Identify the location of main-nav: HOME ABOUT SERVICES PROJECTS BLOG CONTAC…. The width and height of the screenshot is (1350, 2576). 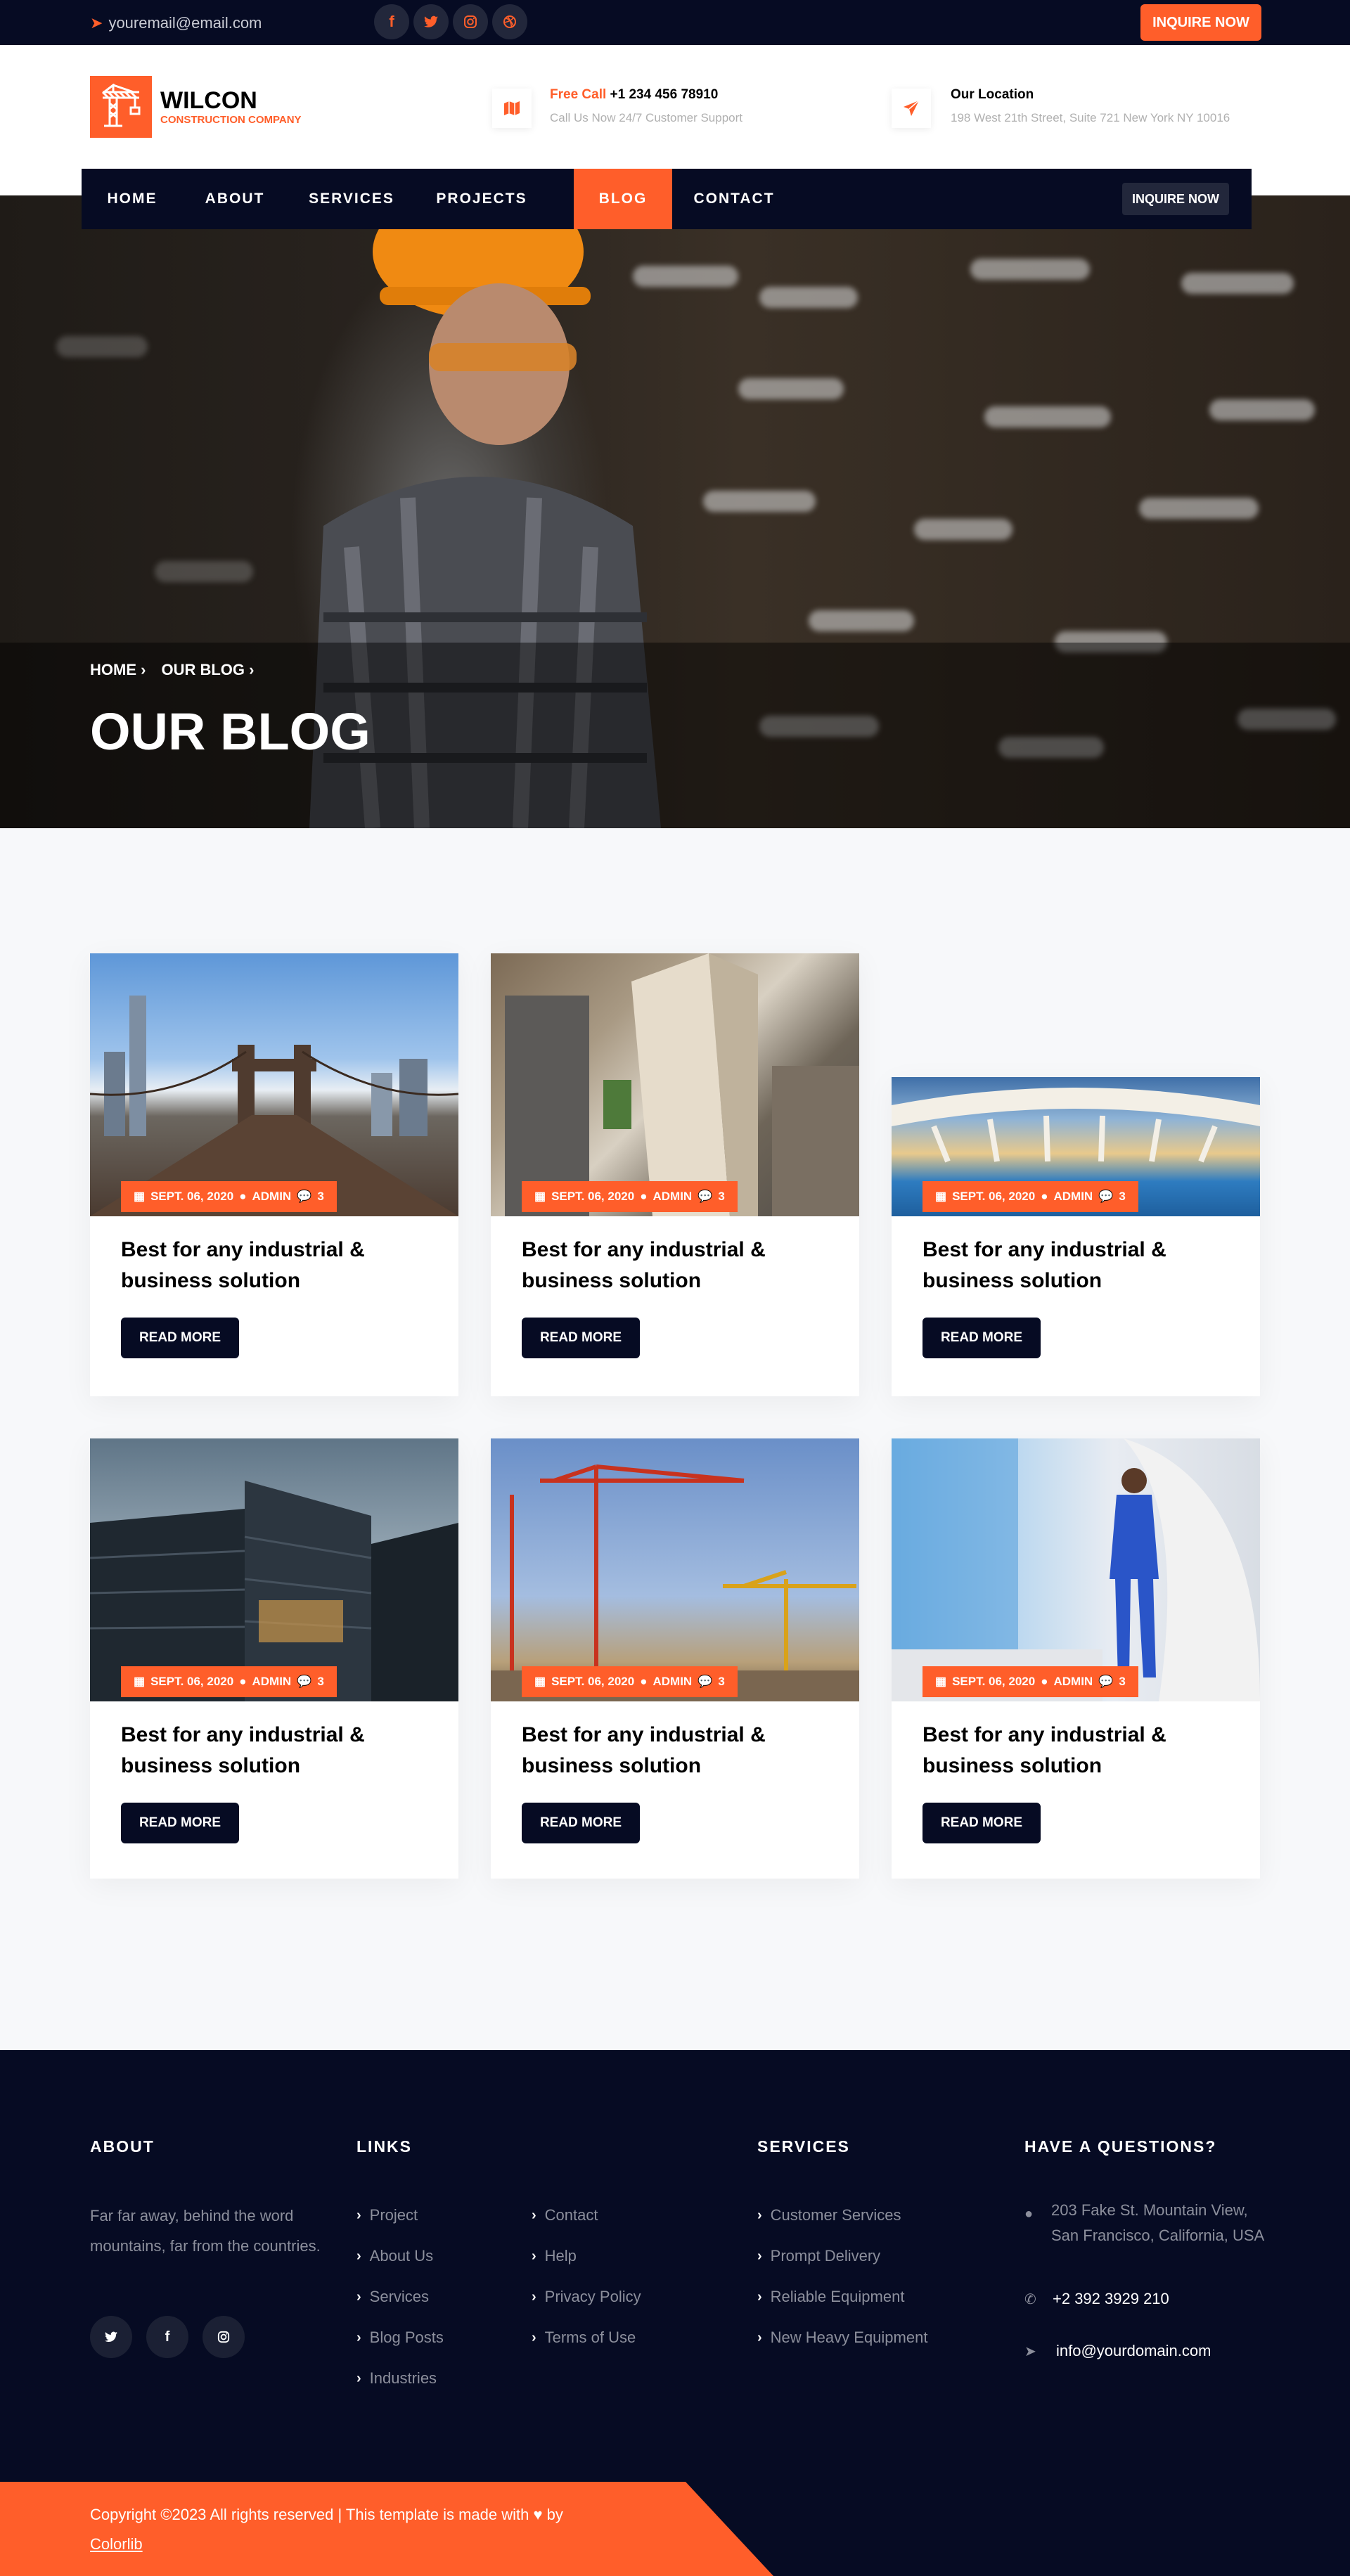
(667, 199).